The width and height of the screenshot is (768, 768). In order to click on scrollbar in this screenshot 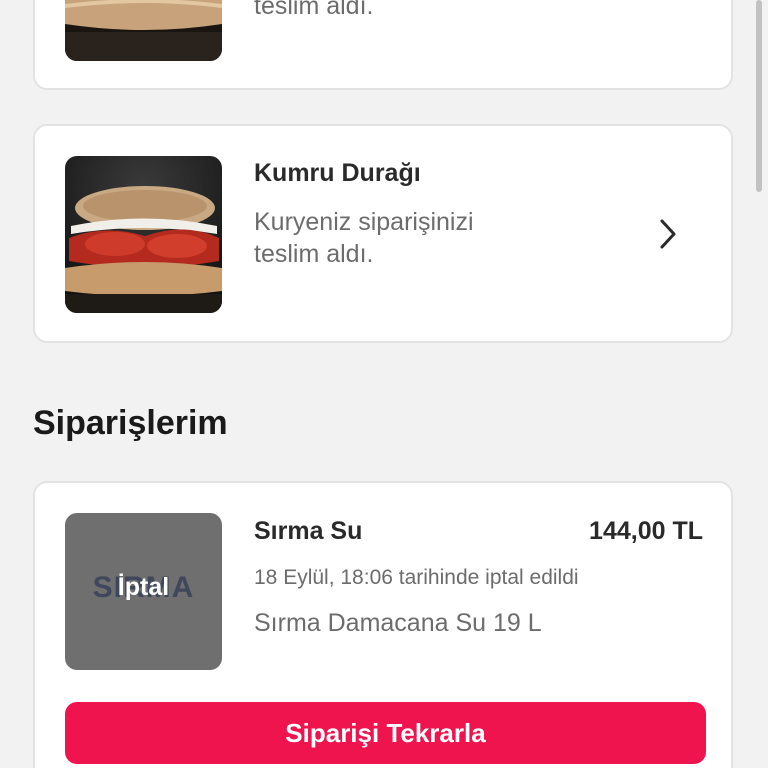, I will do `click(759, 96)`.